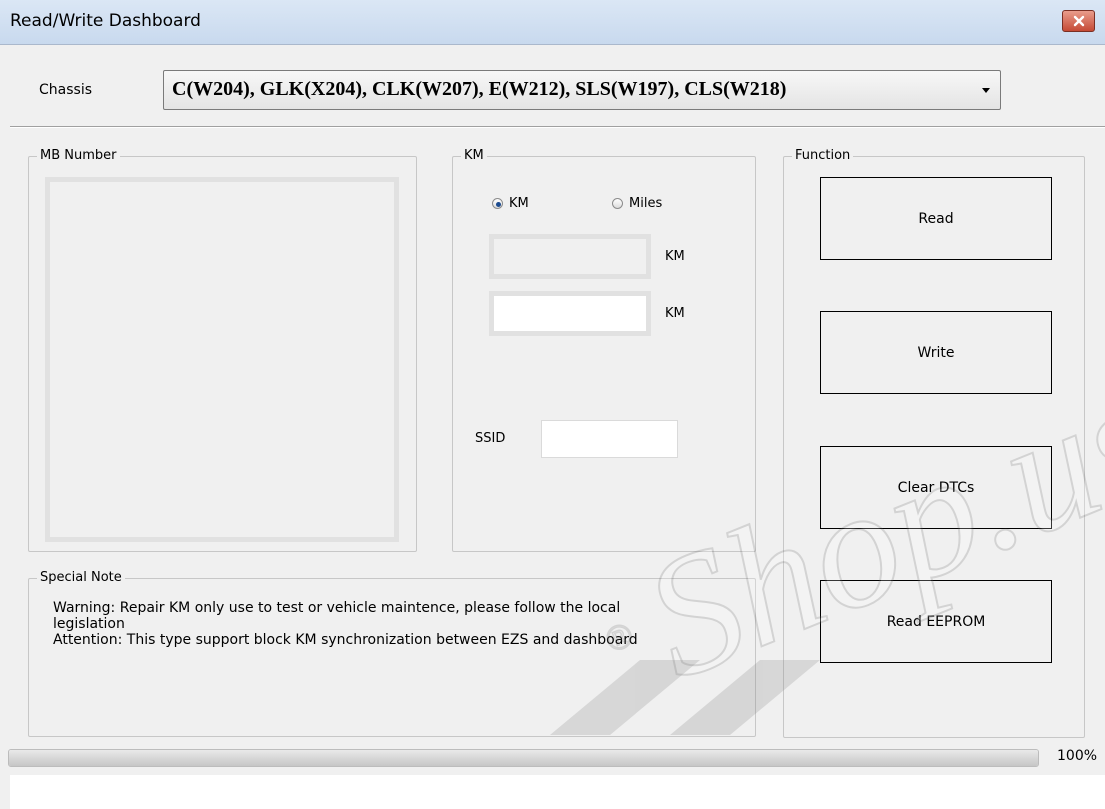 This screenshot has width=1105, height=809. I want to click on chassis-label: Chassis, so click(65, 90).